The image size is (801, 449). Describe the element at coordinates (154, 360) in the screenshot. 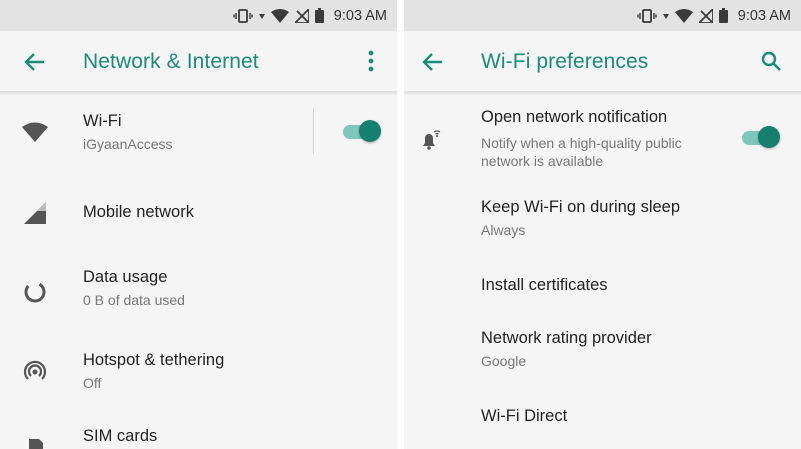

I see `item-label: Hotspot & tethering` at that location.